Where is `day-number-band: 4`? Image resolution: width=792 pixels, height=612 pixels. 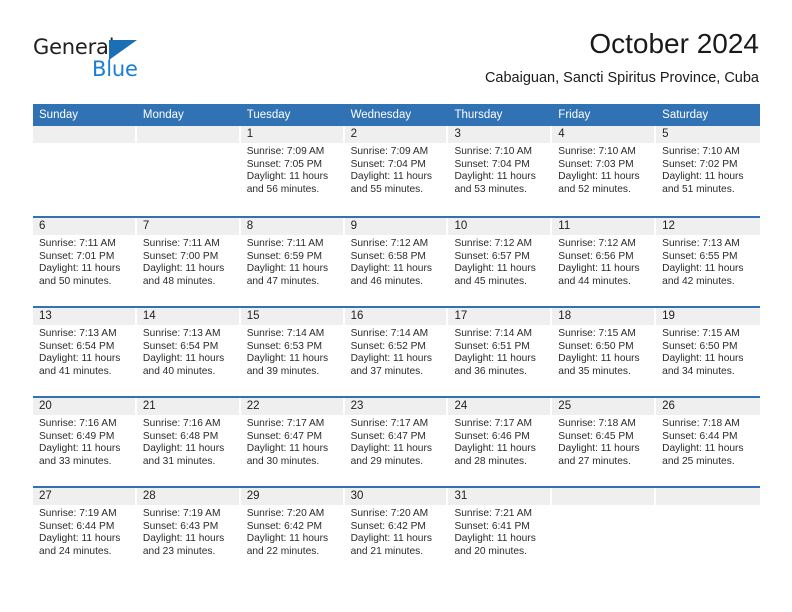 day-number-band: 4 is located at coordinates (604, 134).